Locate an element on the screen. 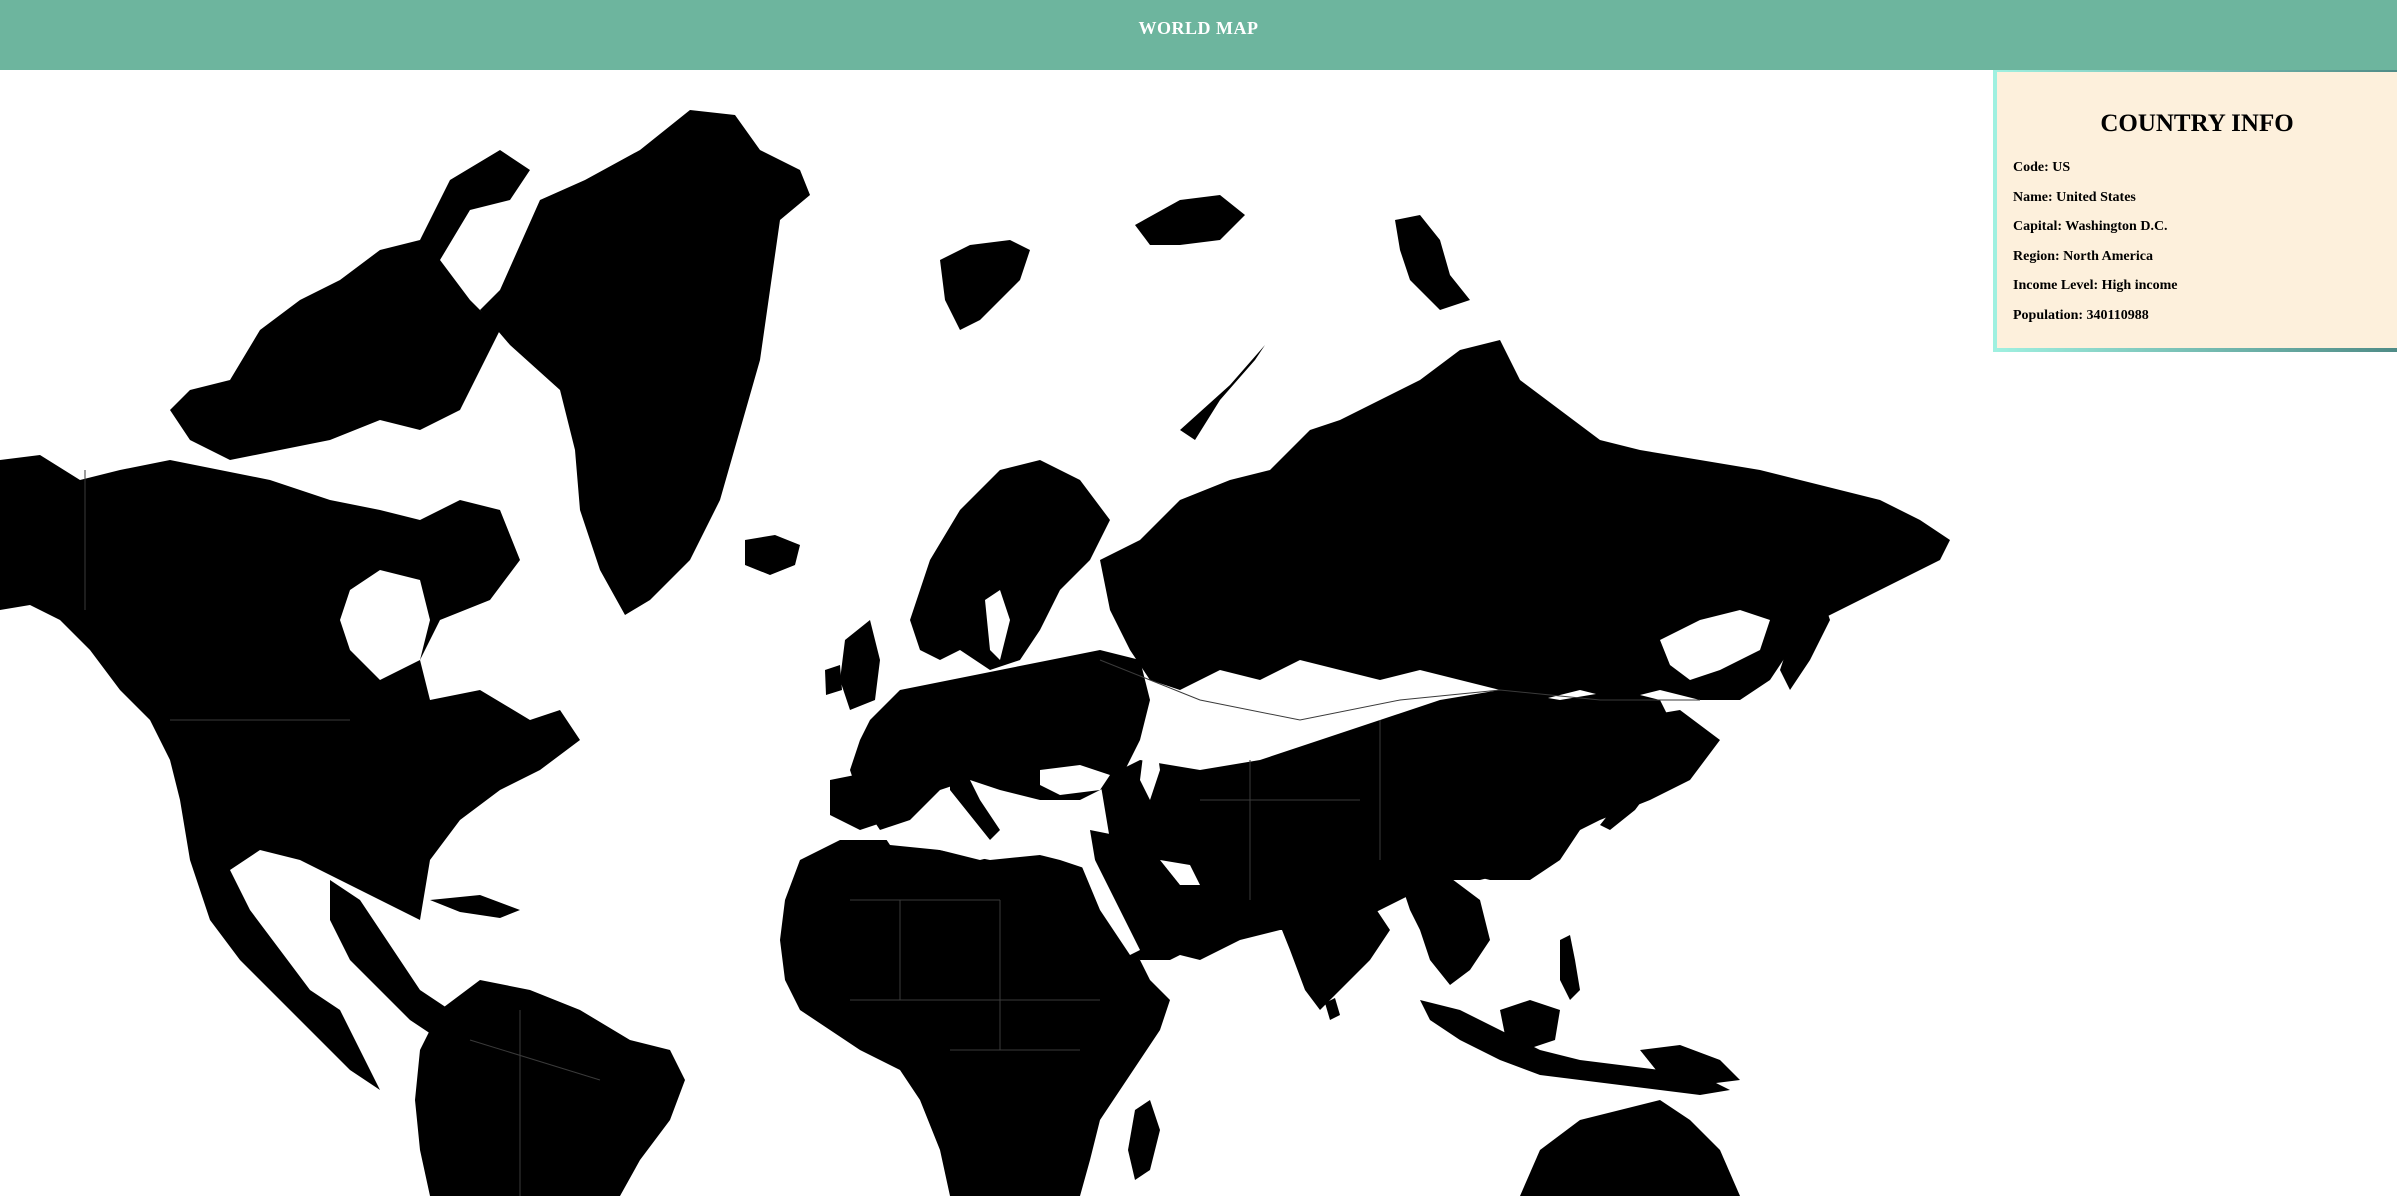 This screenshot has width=2397, height=1196. info-row-region: Region: North America is located at coordinates (2083, 256).